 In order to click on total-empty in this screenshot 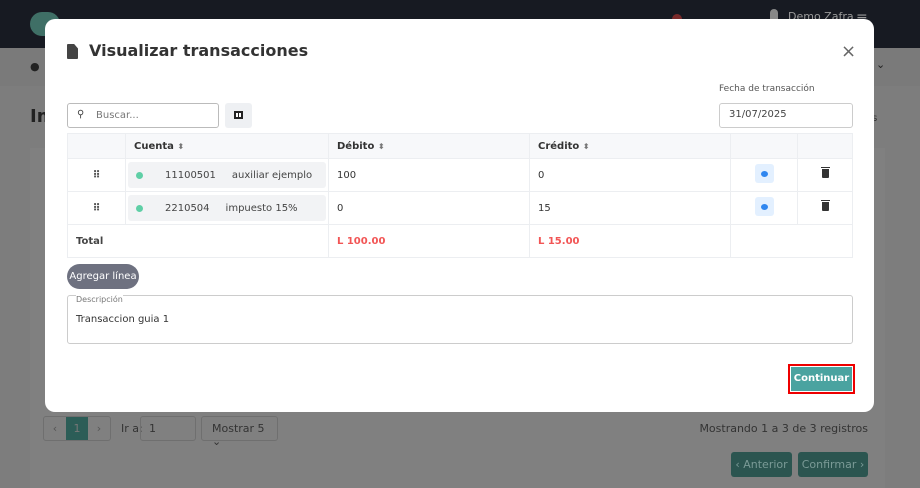, I will do `click(791, 241)`.